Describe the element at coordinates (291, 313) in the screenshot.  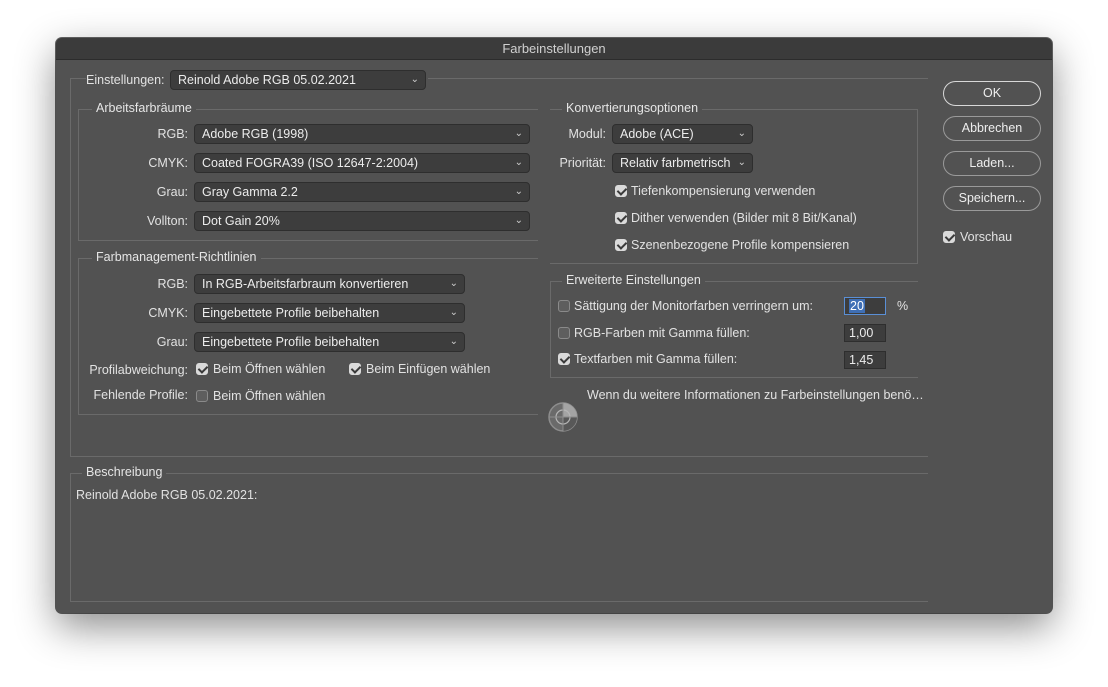
I see `policy-cmyk-value: Eingebettete Profile beibehalten` at that location.